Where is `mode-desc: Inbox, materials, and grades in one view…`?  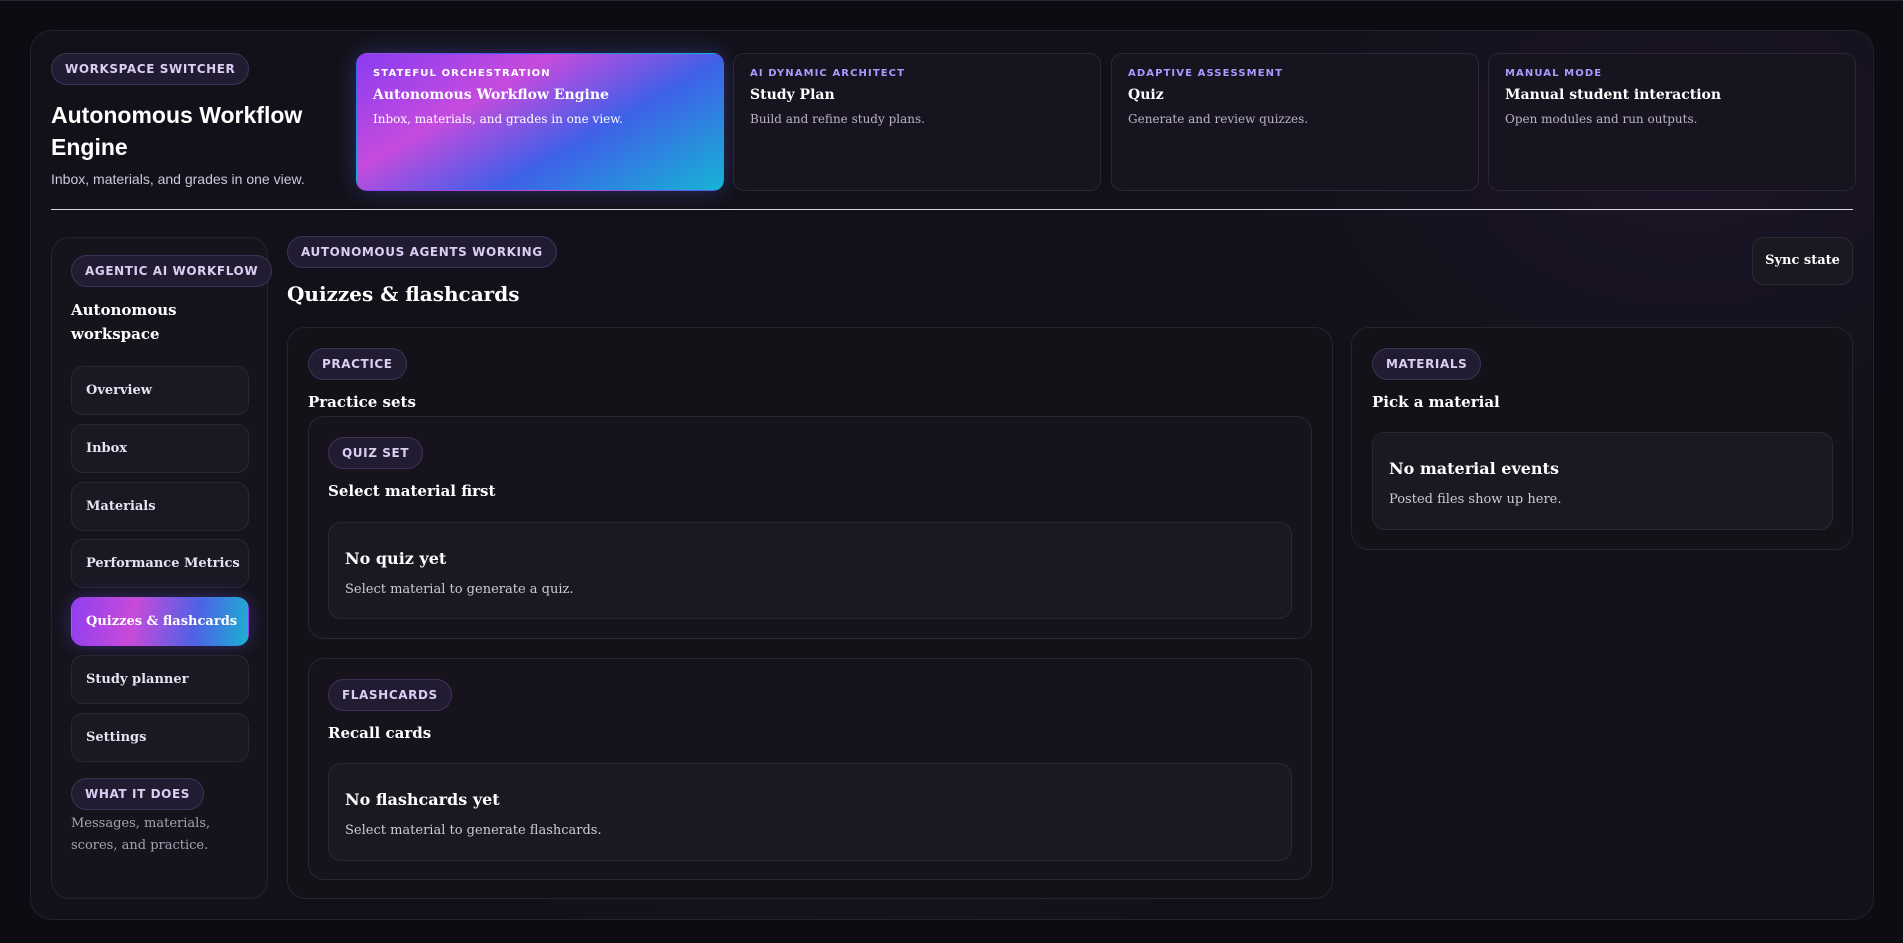
mode-desc: Inbox, materials, and grades in one view… is located at coordinates (498, 119).